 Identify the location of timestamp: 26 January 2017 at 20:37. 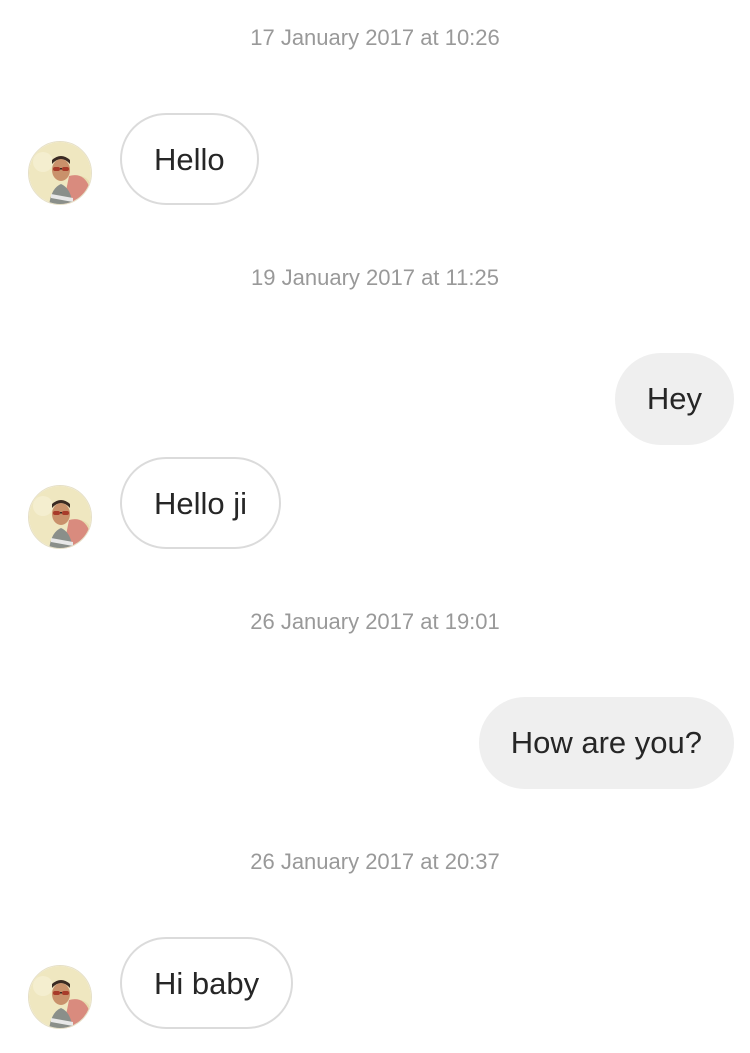
(375, 861).